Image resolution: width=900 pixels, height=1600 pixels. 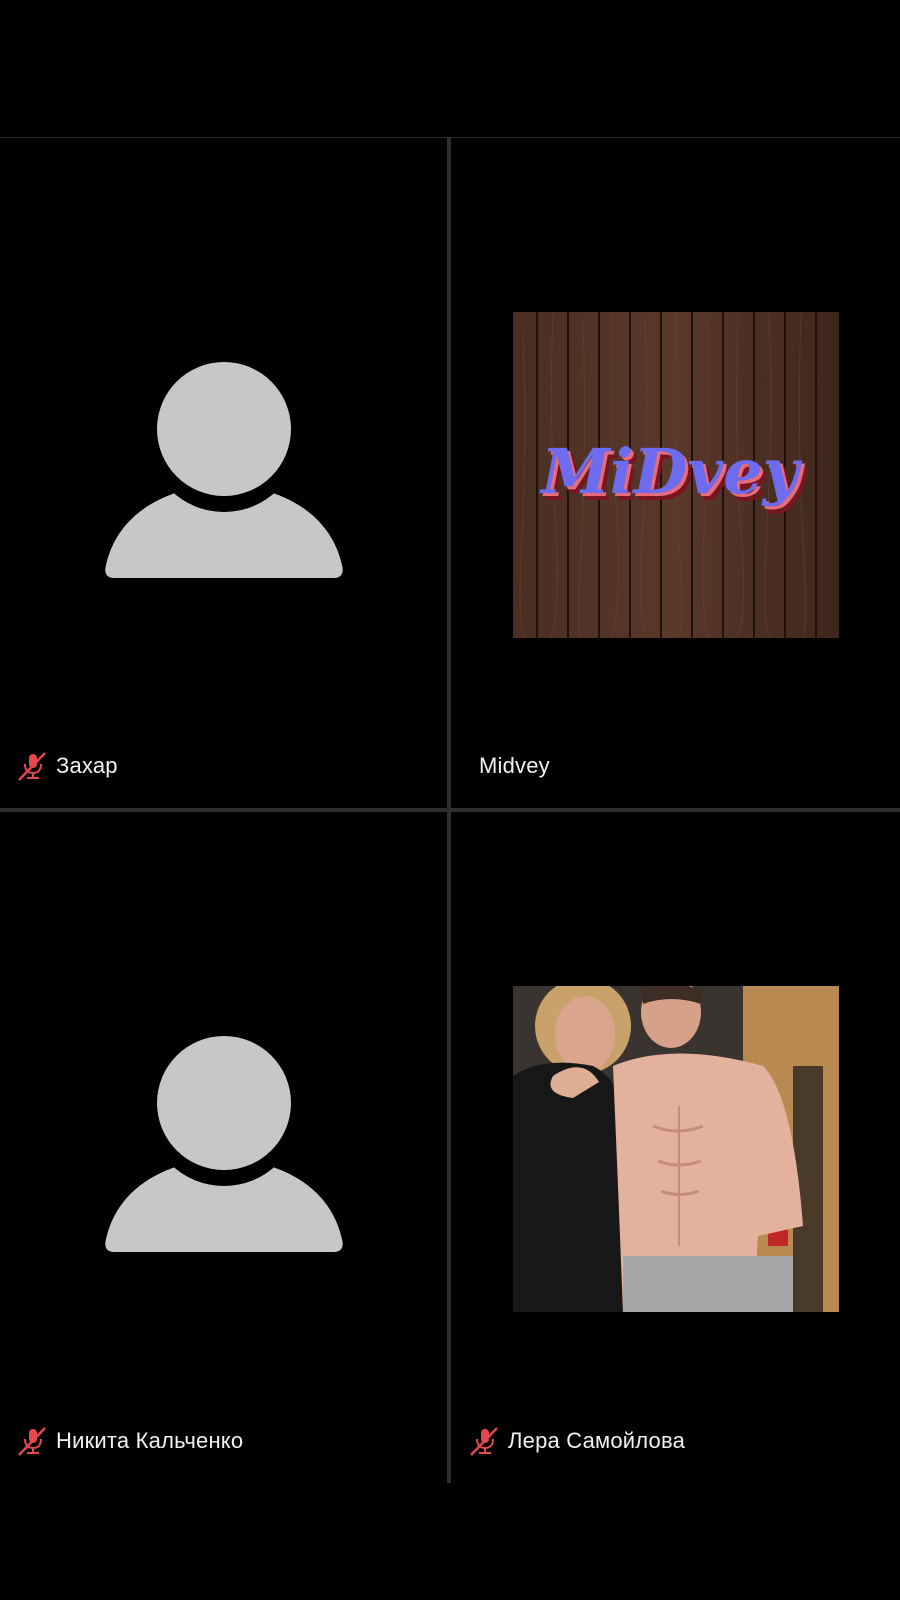 I want to click on couple-avatar-photo, so click(x=676, y=1149).